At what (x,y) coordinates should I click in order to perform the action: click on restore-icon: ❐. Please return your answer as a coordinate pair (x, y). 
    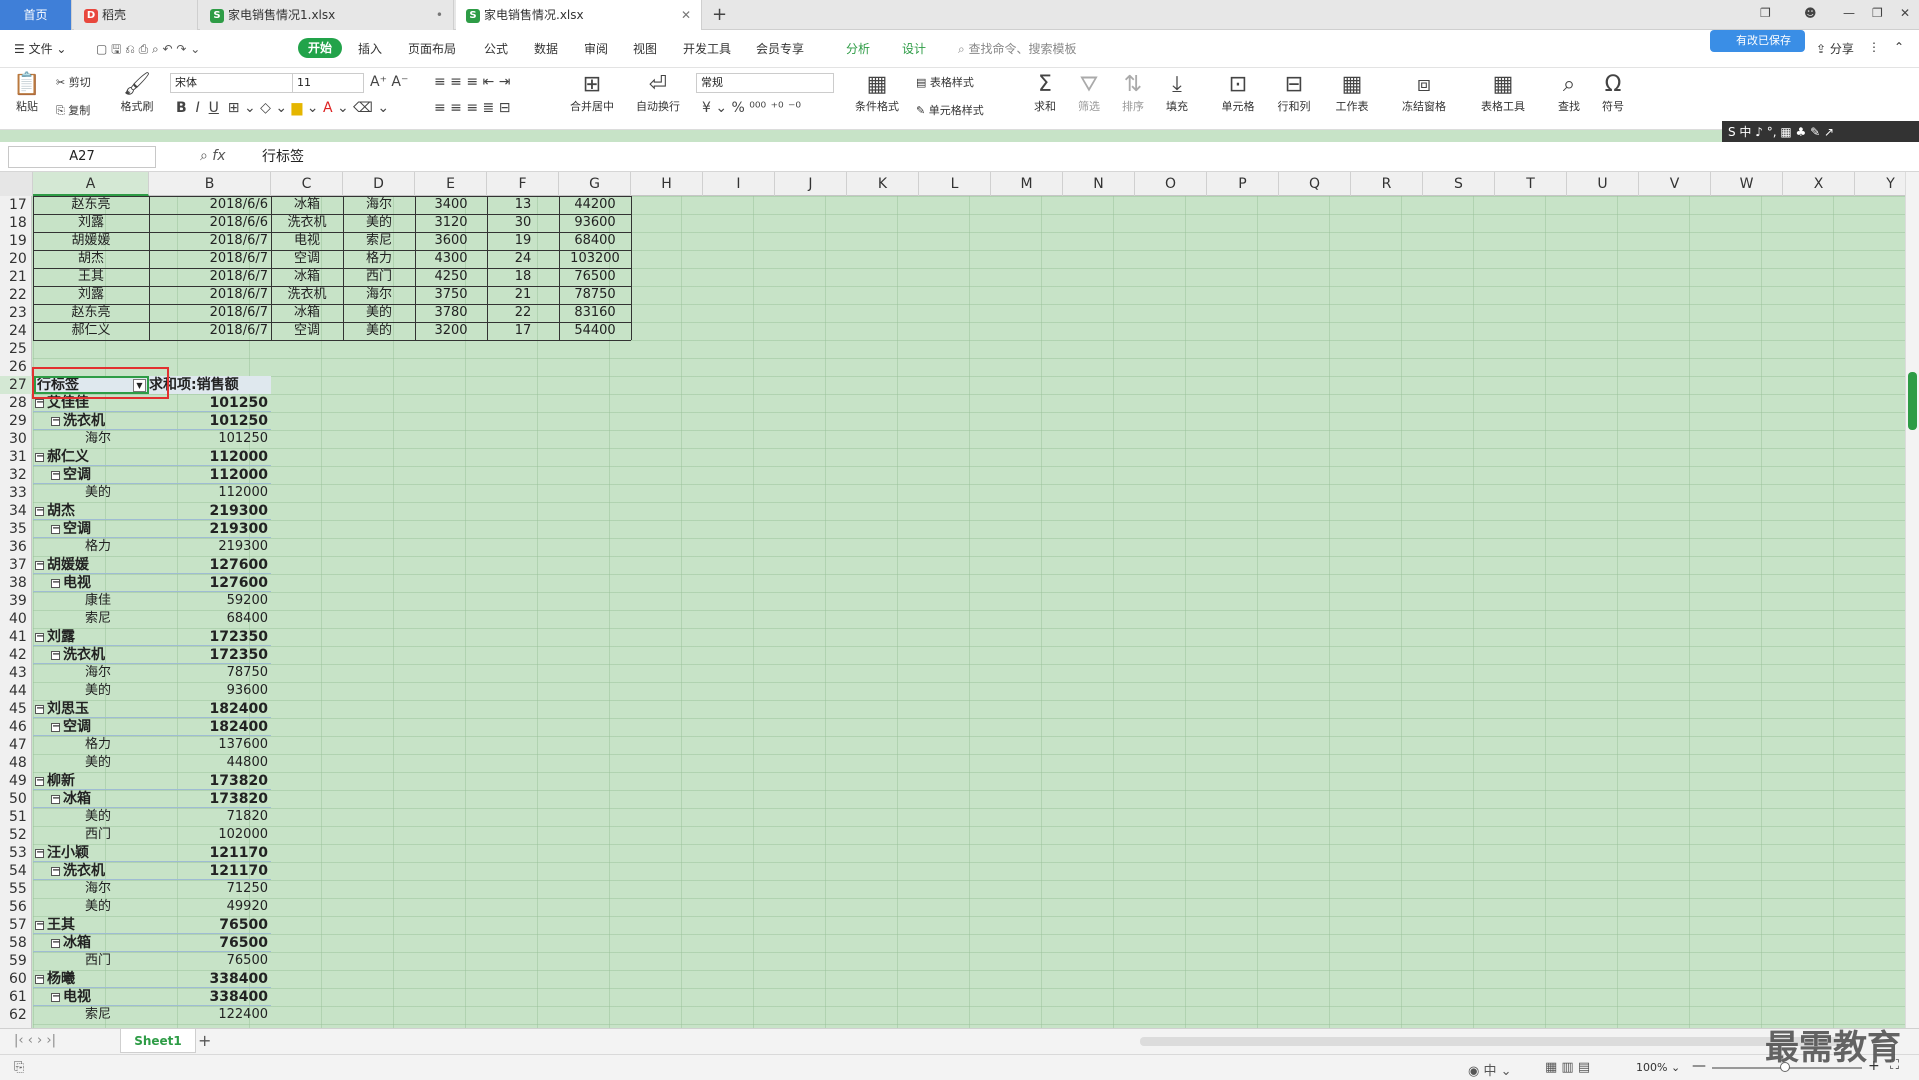
    Looking at the image, I should click on (1877, 13).